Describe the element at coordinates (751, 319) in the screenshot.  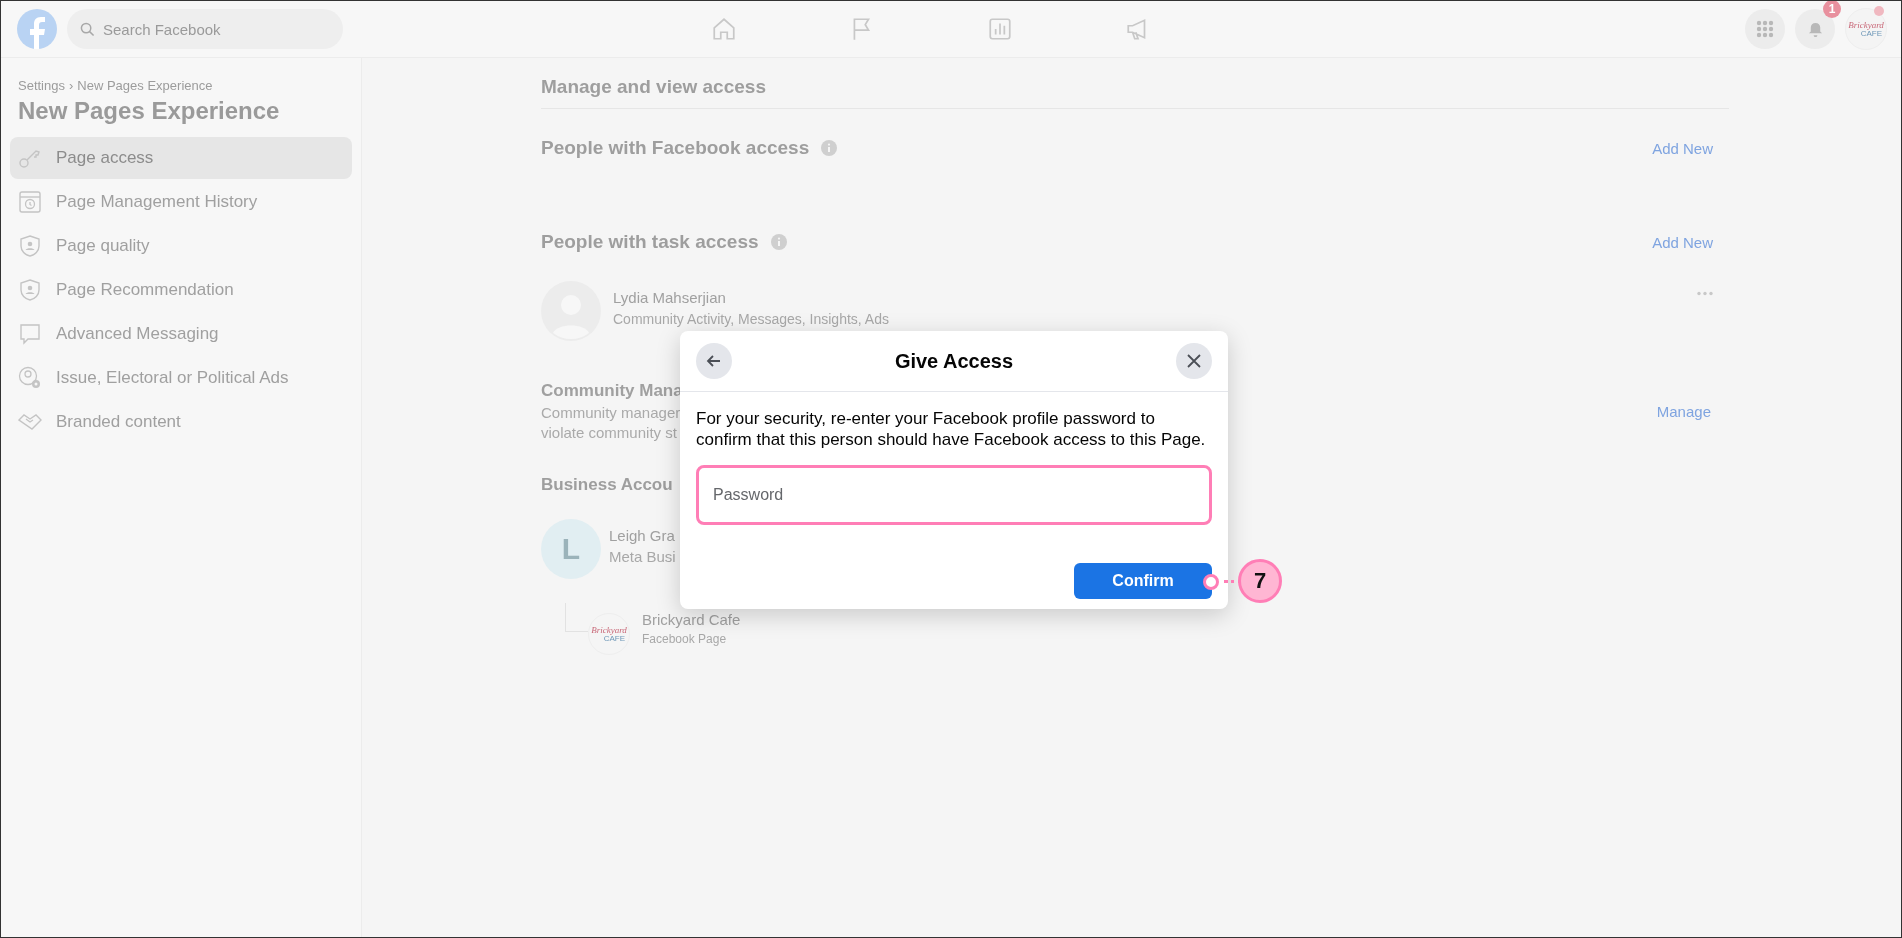
I see `person-roles: Community Activity, Messages, Insights, Ads` at that location.